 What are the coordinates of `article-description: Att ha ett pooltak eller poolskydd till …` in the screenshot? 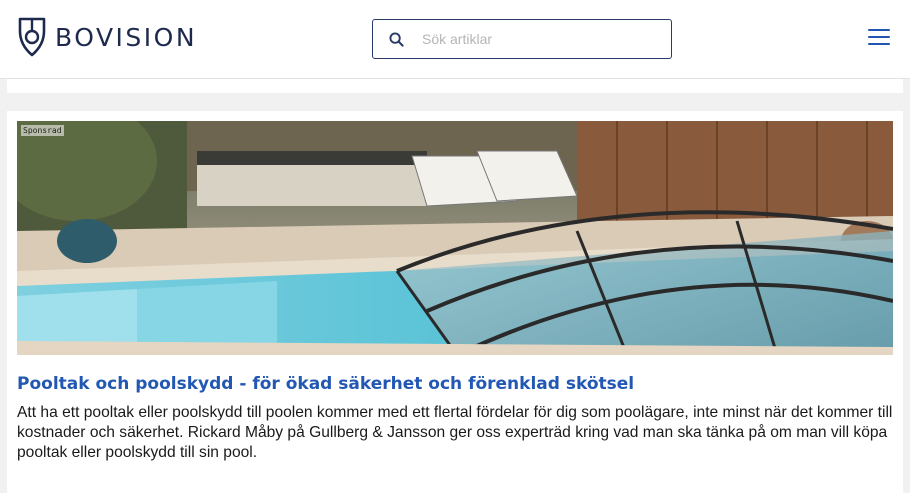 It's located at (455, 432).